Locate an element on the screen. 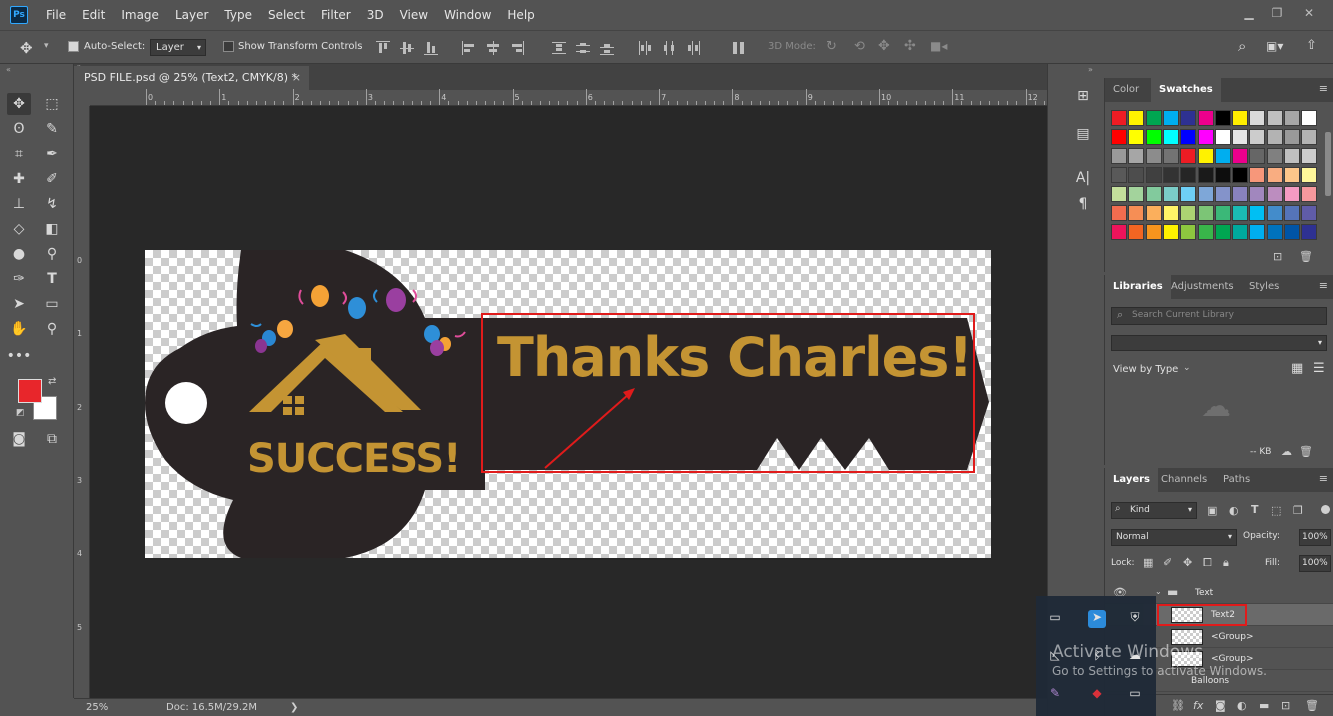 The image size is (1333, 716). edit-toolbar-icon: ••• is located at coordinates (19, 356).